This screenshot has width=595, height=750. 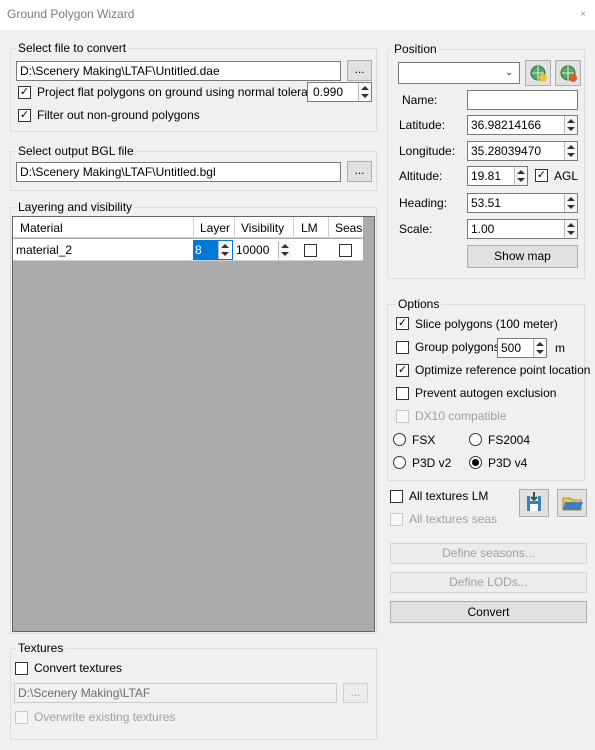 What do you see at coordinates (178, 172) in the screenshot?
I see `output-file-path: D:\Scenery Making\LTAF\Untitled.bgl` at bounding box center [178, 172].